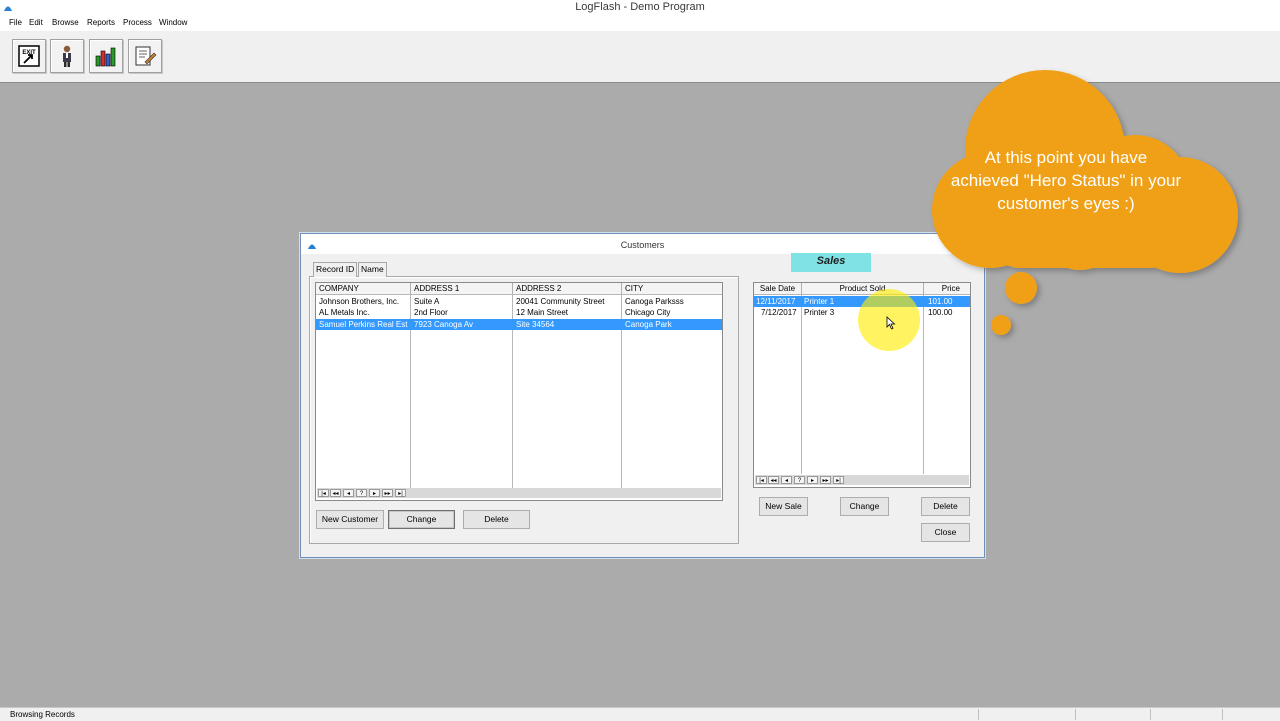 This screenshot has height=721, width=1280. What do you see at coordinates (344, 312) in the screenshot?
I see `cell-company: AL Metals Inc.` at bounding box center [344, 312].